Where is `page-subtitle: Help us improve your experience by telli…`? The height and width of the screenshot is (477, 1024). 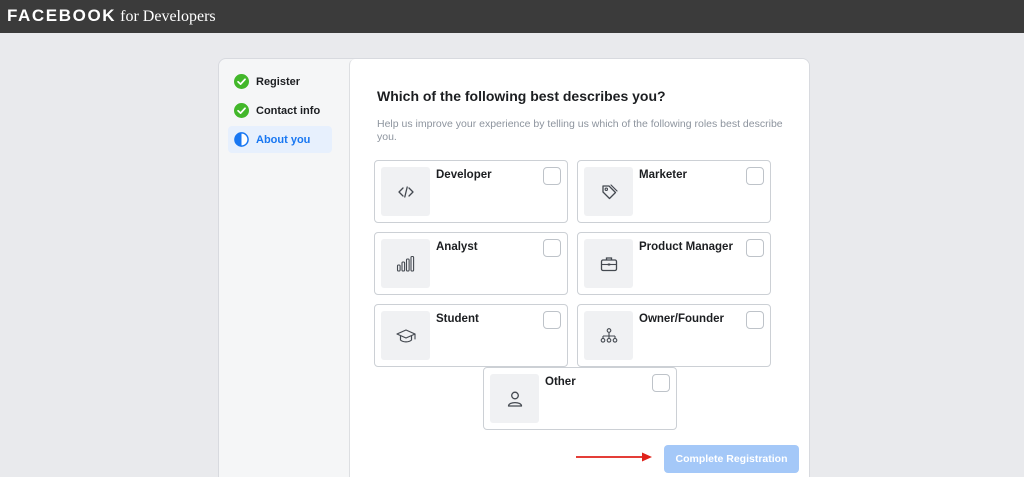 page-subtitle: Help us improve your experience by telli… is located at coordinates (580, 130).